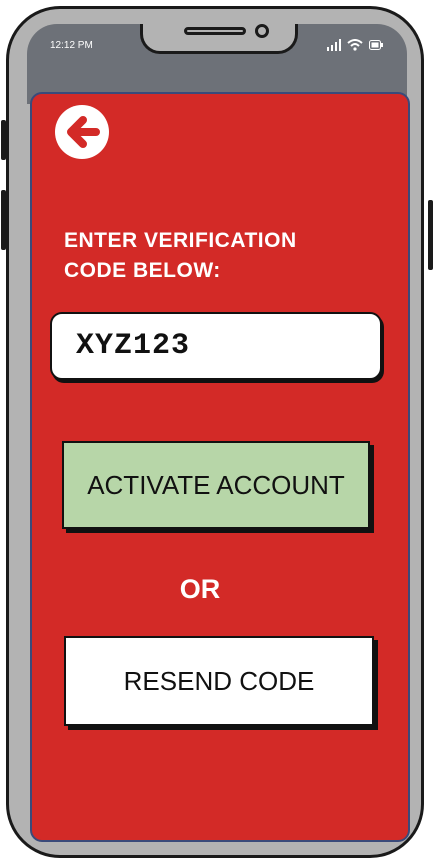  Describe the element at coordinates (215, 31) in the screenshot. I see `speaker-icon` at that location.